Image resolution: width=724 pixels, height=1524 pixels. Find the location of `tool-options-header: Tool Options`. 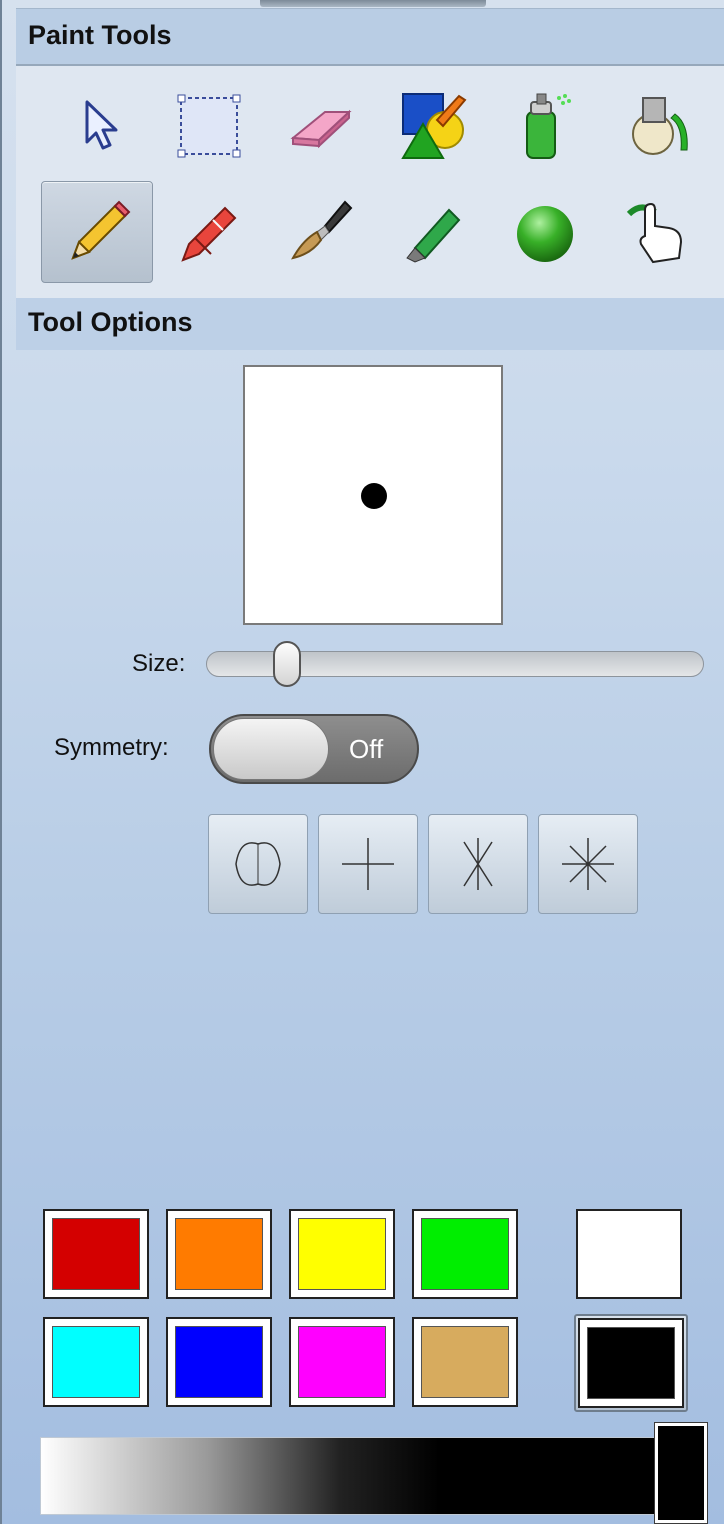

tool-options-header: Tool Options is located at coordinates (370, 324).